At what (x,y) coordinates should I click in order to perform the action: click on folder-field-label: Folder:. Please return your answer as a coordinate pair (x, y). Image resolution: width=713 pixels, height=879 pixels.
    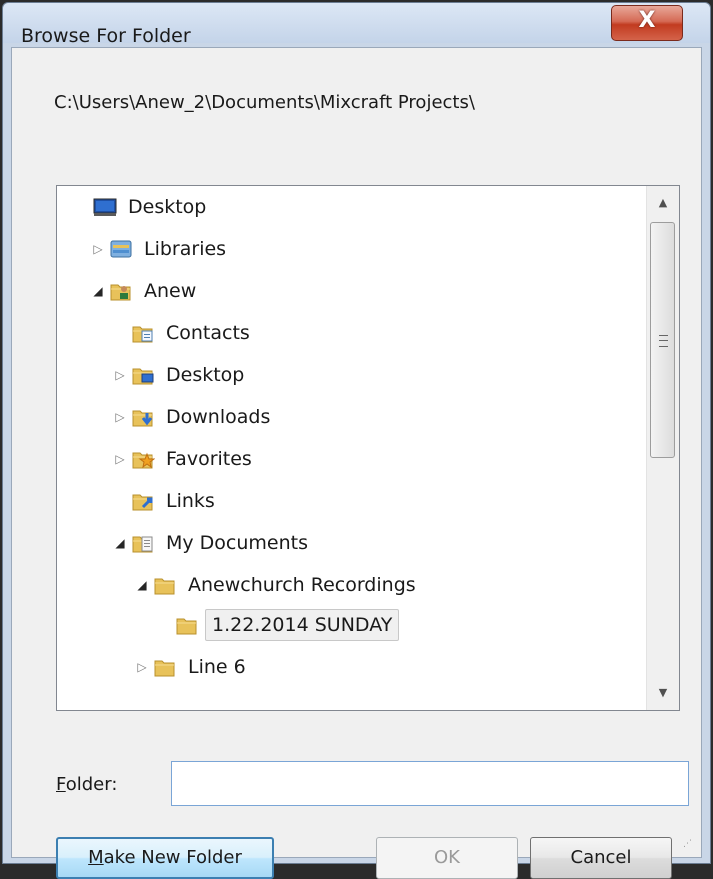
    Looking at the image, I should click on (86, 784).